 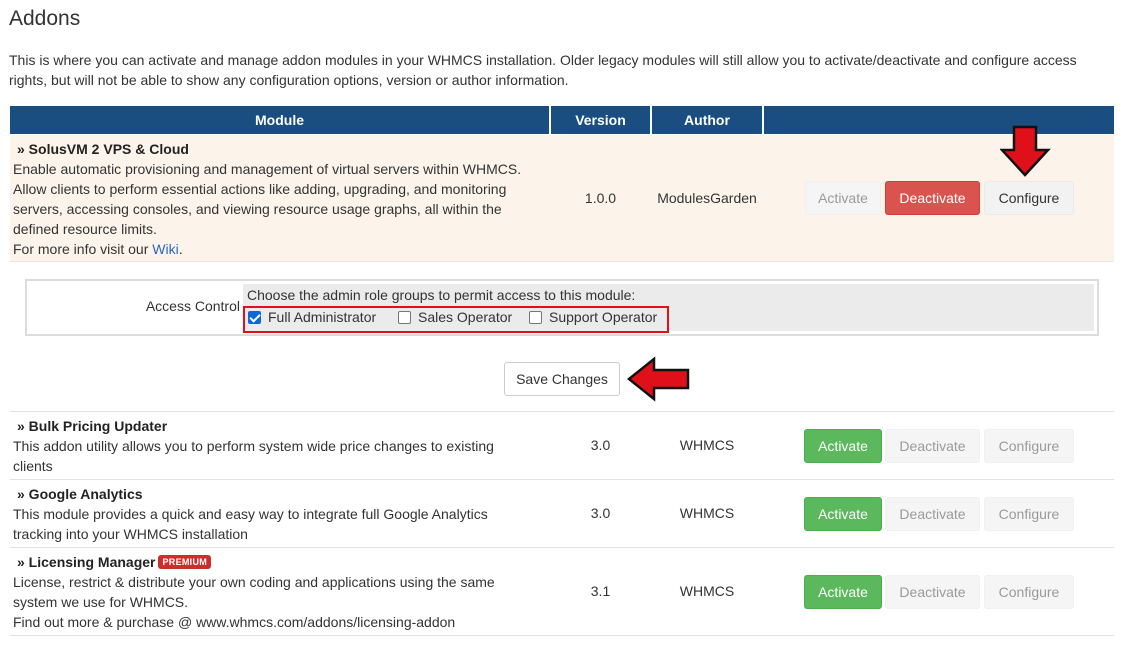 I want to click on checkbox-label-full-administrator: Full Administrator, so click(x=322, y=317).